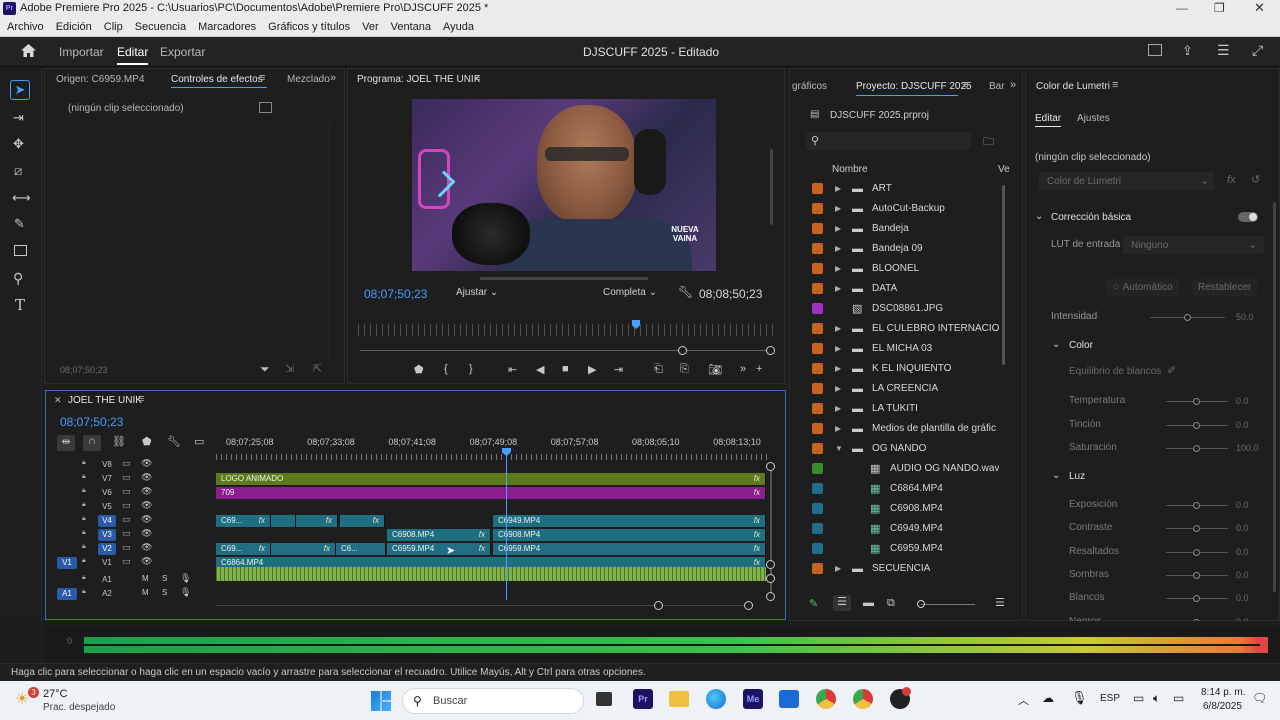 The height and width of the screenshot is (720, 1280). I want to click on section-basic-correction: Corrección básica, so click(1091, 217).